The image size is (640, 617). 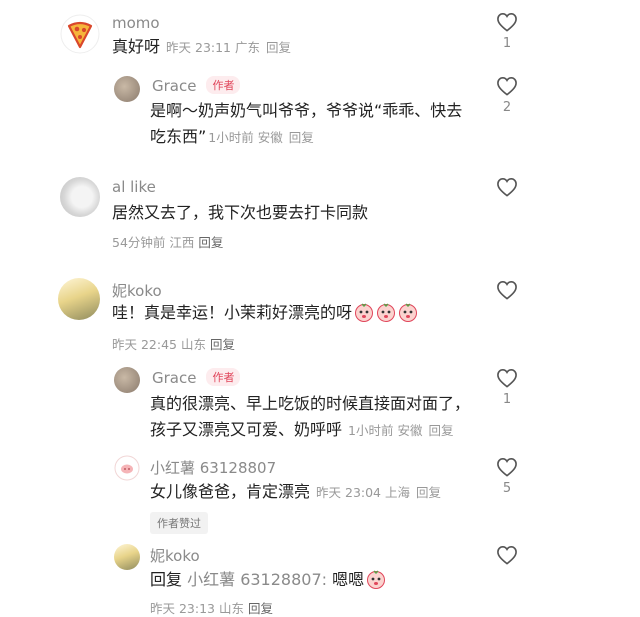 I want to click on comment-meta: 昨天 23:13 山东, so click(x=197, y=608).